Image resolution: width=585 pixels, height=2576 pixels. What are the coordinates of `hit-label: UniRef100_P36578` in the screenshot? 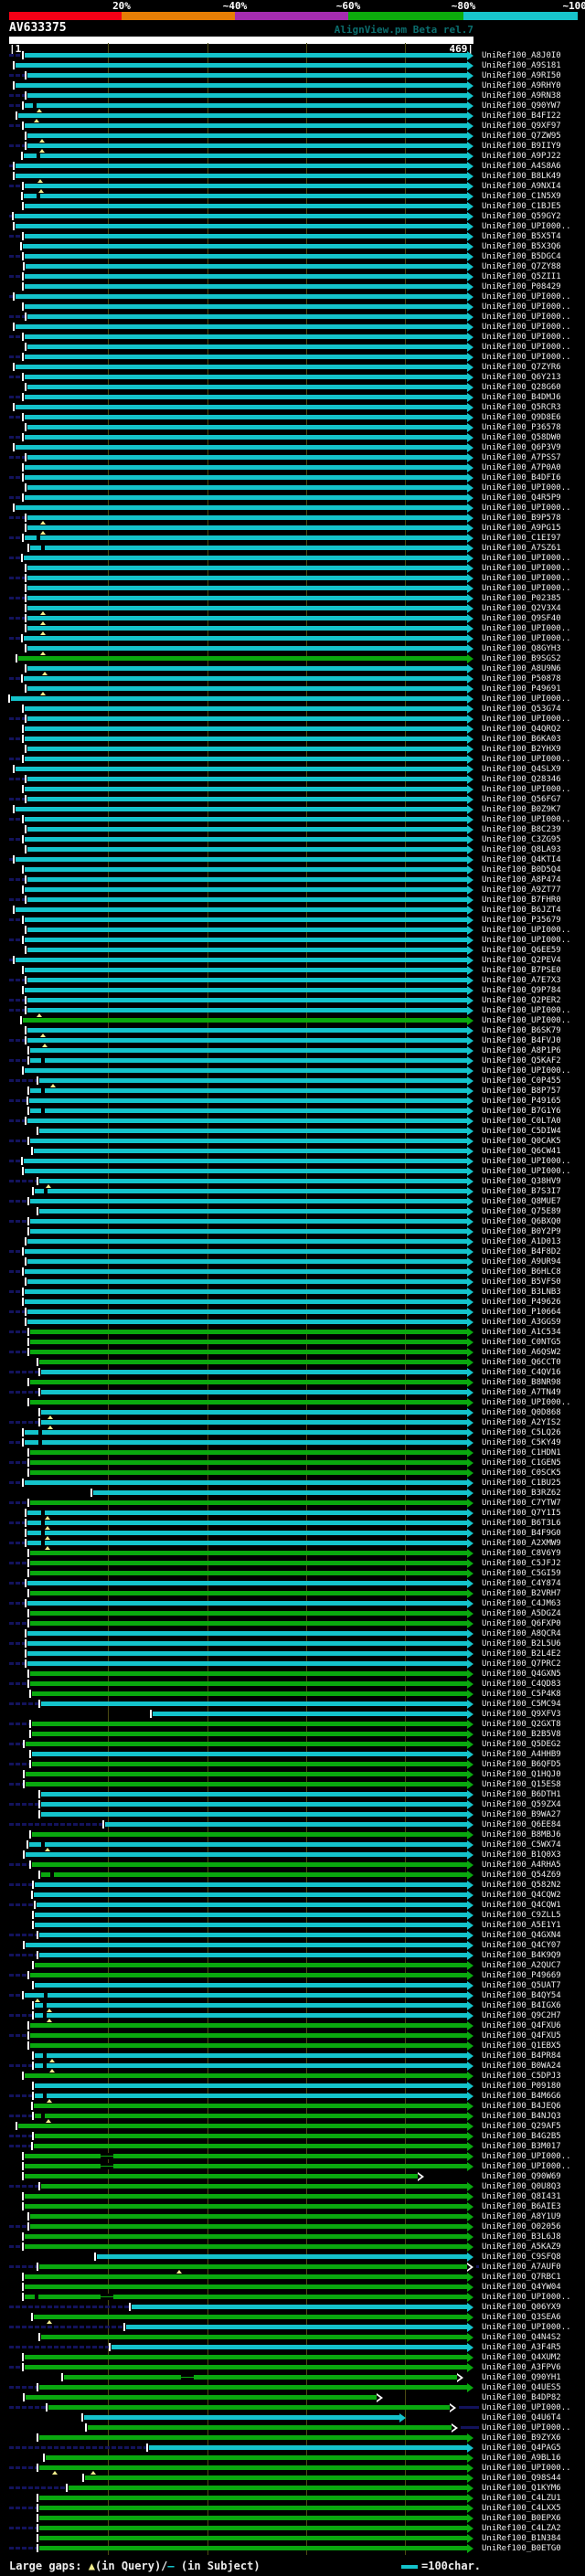 It's located at (521, 427).